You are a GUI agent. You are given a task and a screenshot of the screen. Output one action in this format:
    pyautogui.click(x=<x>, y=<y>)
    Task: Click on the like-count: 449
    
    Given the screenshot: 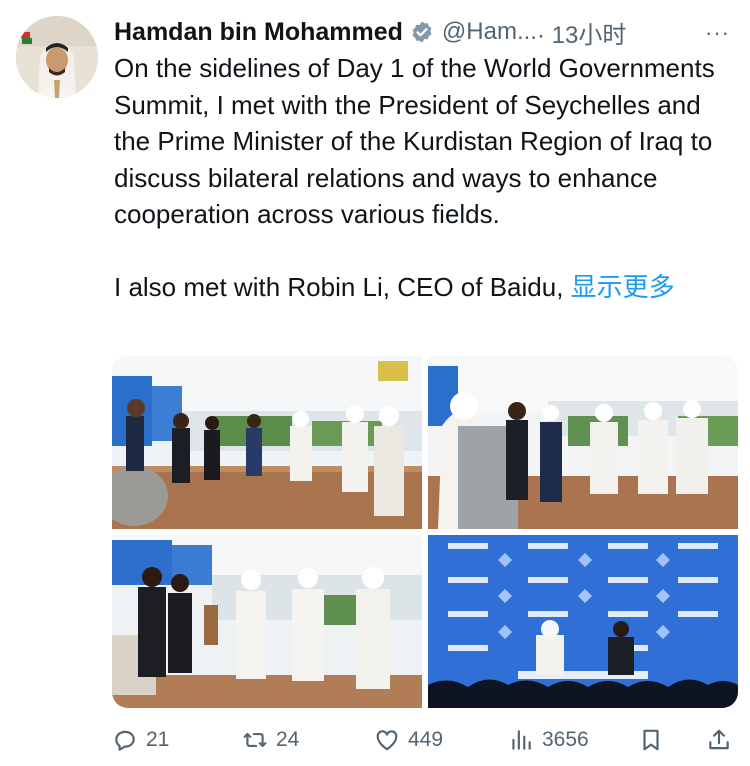 What is the action you would take?
    pyautogui.click(x=426, y=739)
    